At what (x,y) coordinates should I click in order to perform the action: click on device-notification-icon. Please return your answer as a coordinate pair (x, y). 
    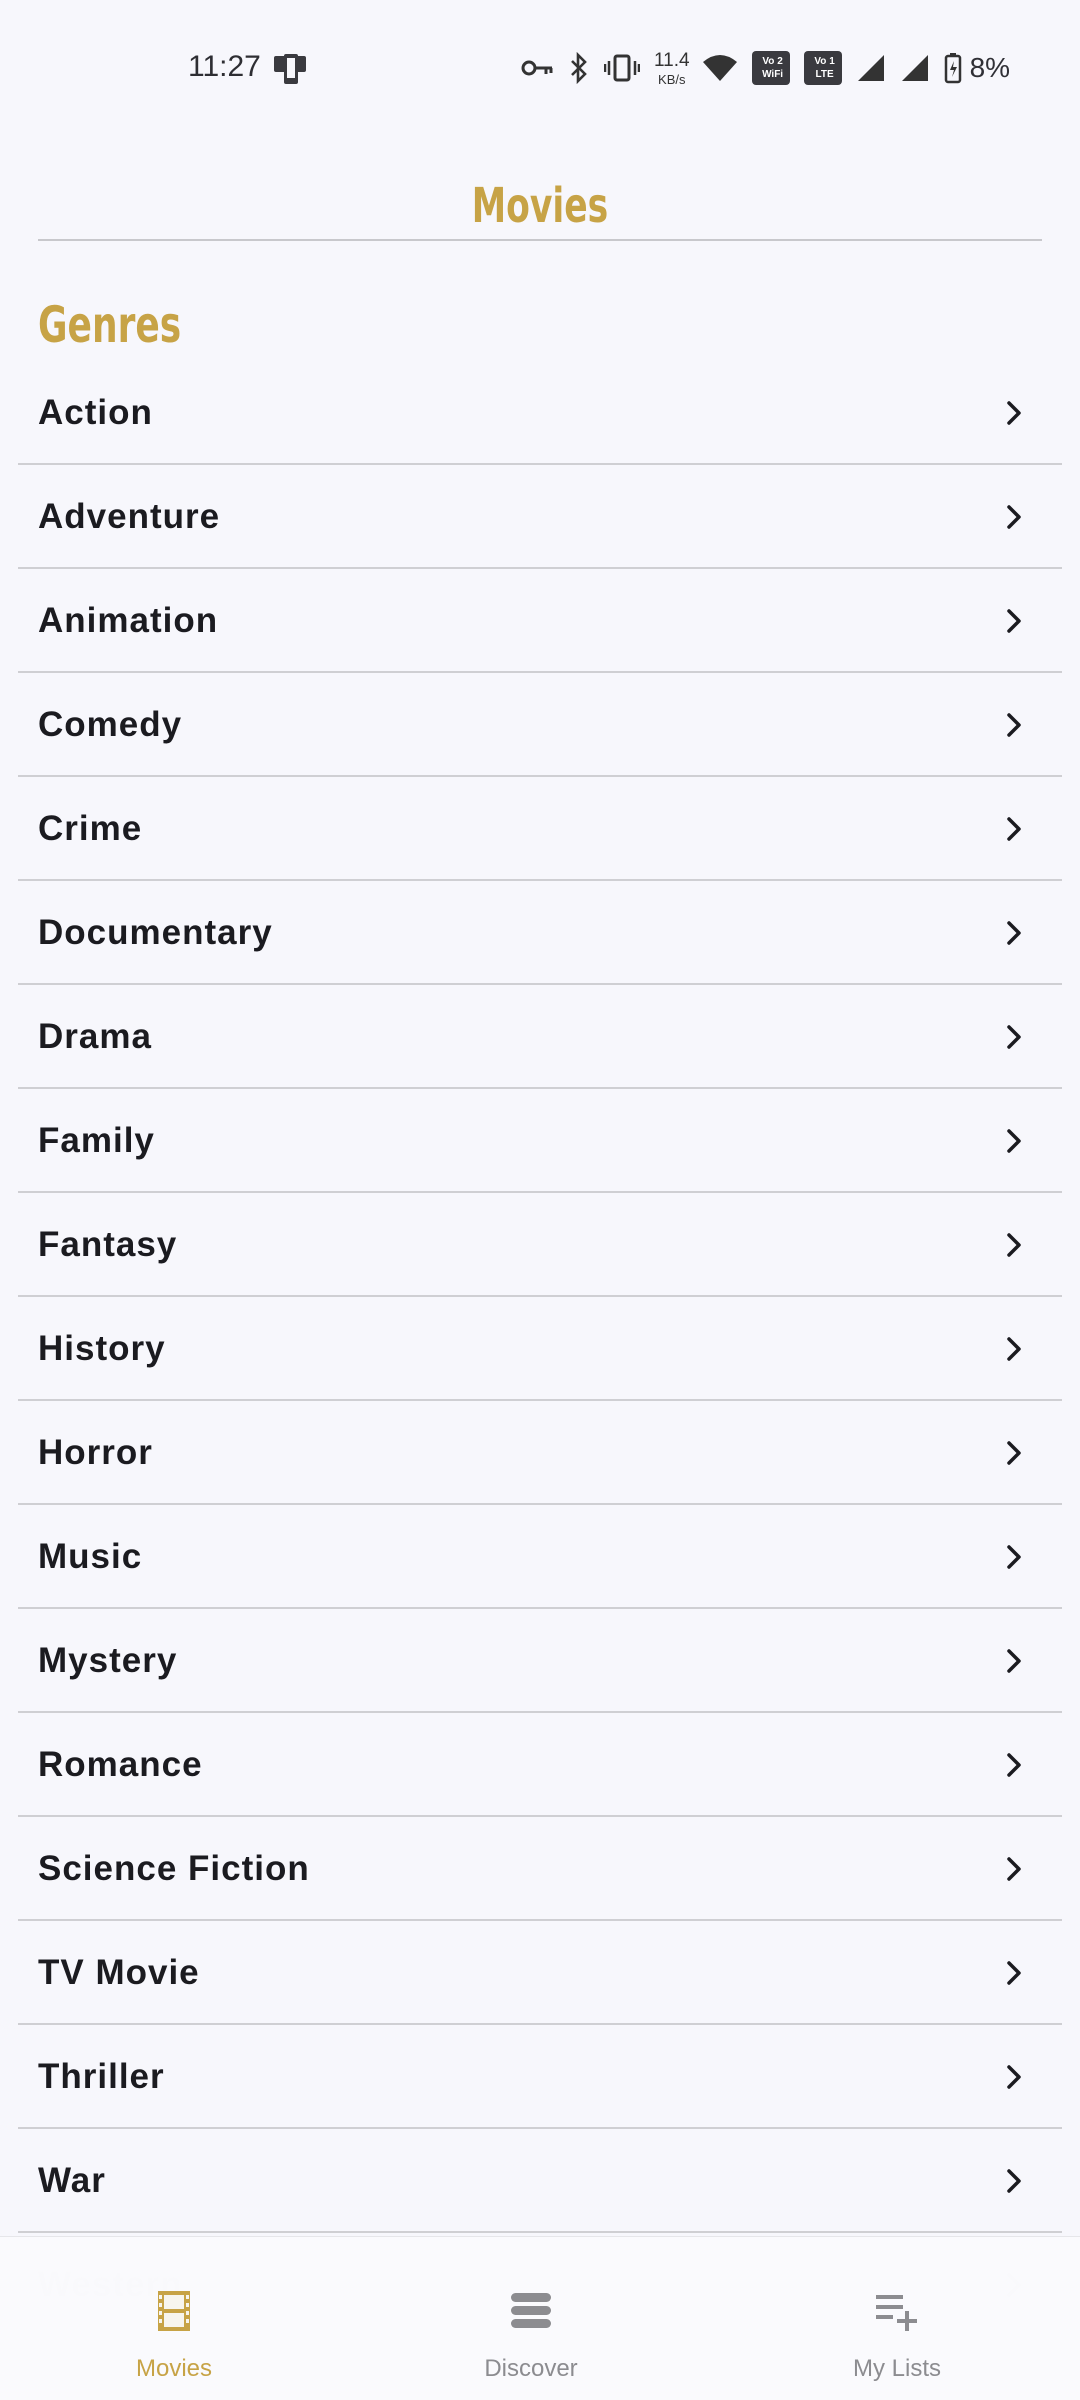
    Looking at the image, I should click on (290, 69).